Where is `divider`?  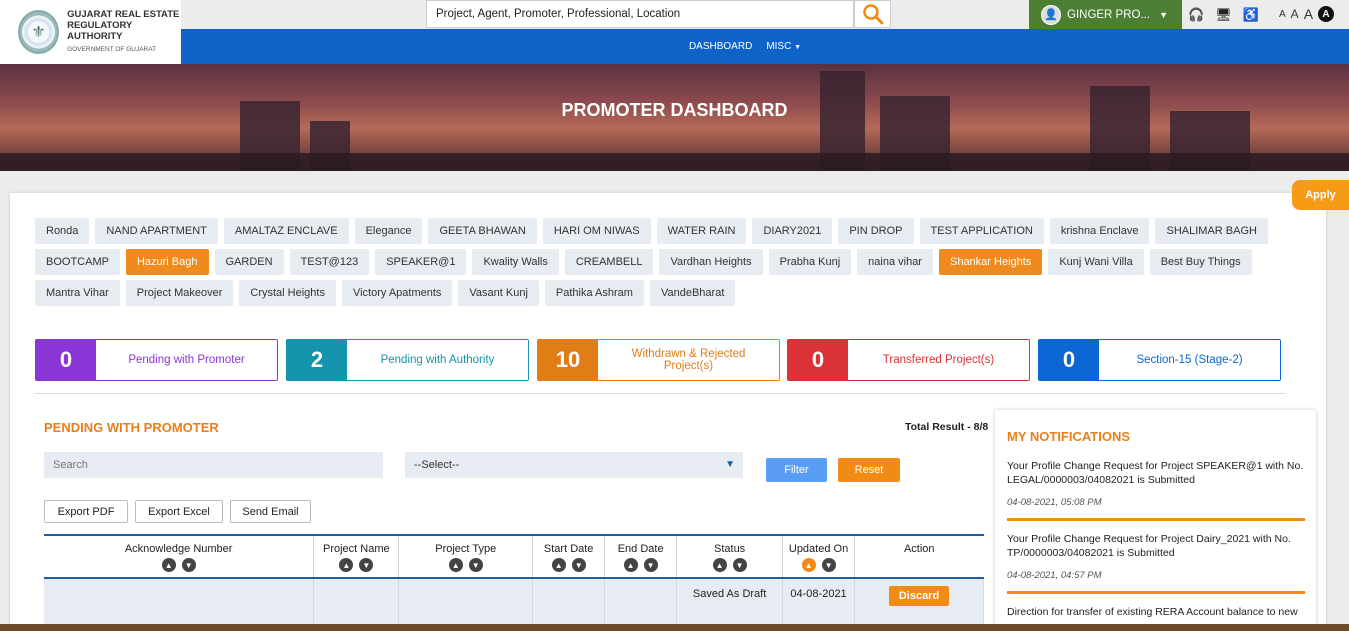 divider is located at coordinates (660, 393).